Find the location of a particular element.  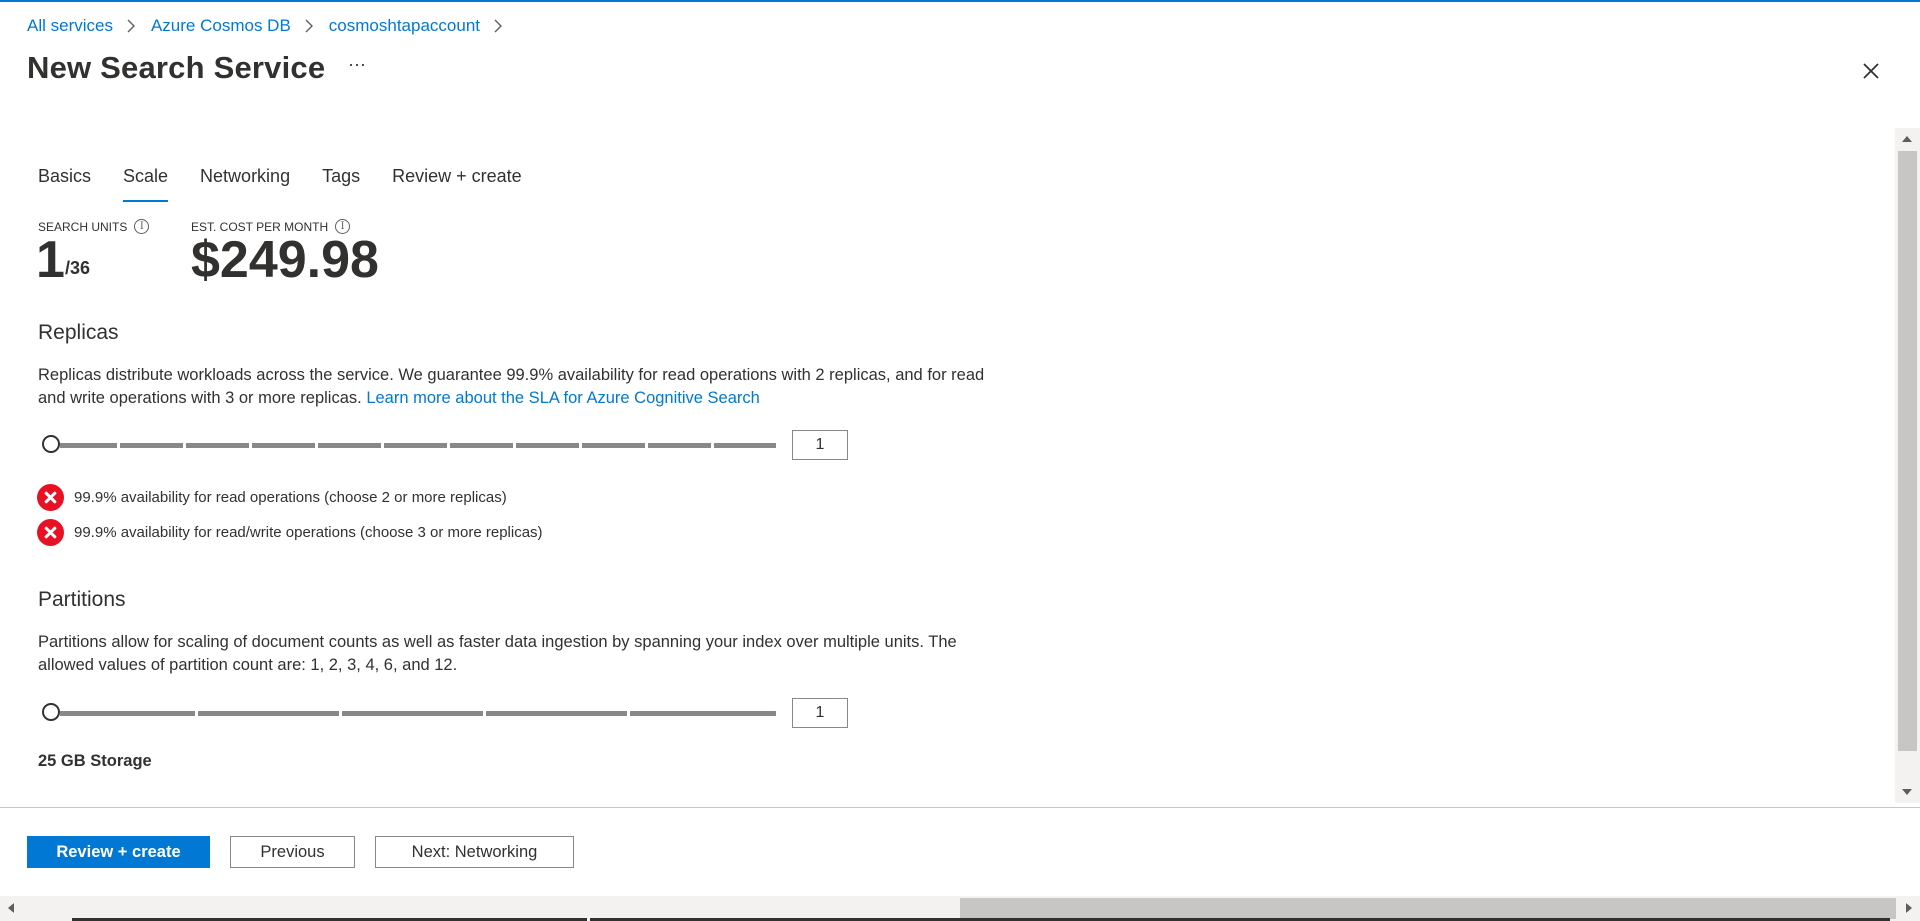

breadcrumb-azure-cosmos-db: Azure Cosmos DB is located at coordinates (221, 26).